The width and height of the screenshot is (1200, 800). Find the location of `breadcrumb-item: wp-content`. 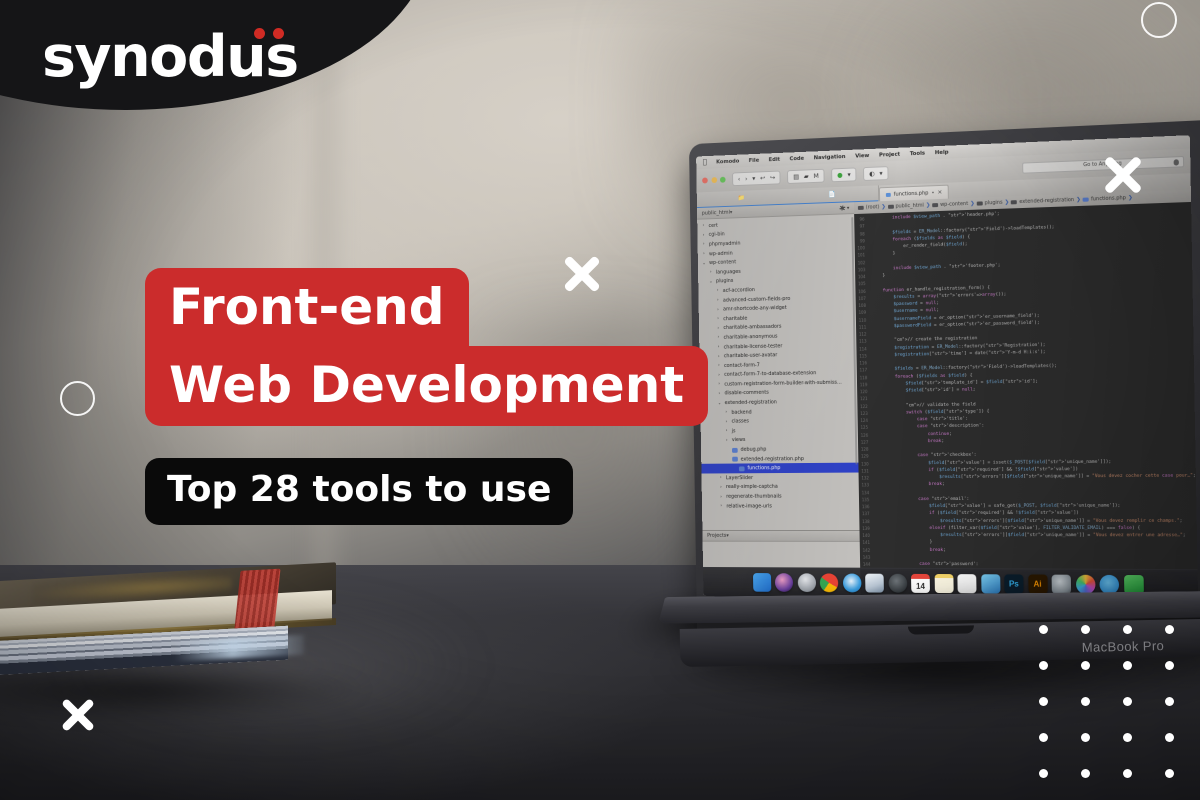

breadcrumb-item: wp-content is located at coordinates (954, 204).